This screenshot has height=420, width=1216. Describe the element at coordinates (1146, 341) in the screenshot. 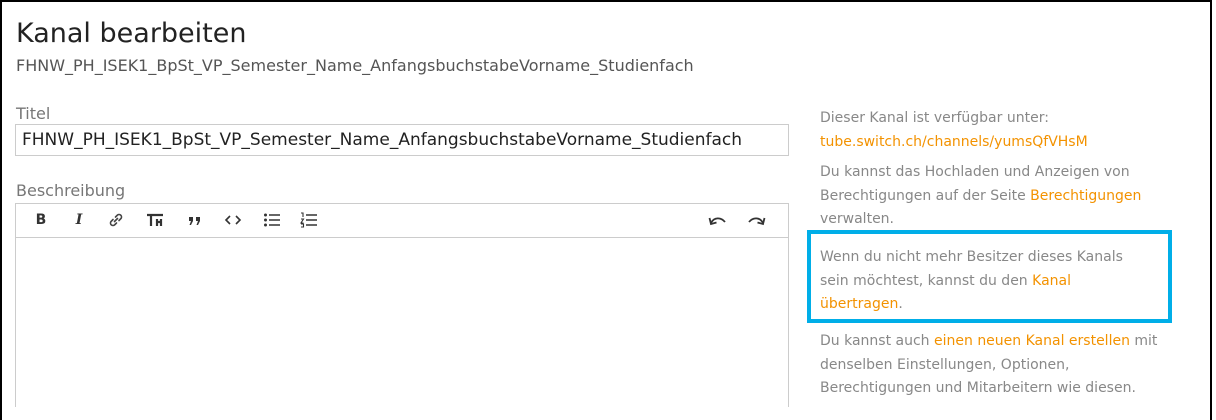

I see `new-channel-text-2: mit` at that location.